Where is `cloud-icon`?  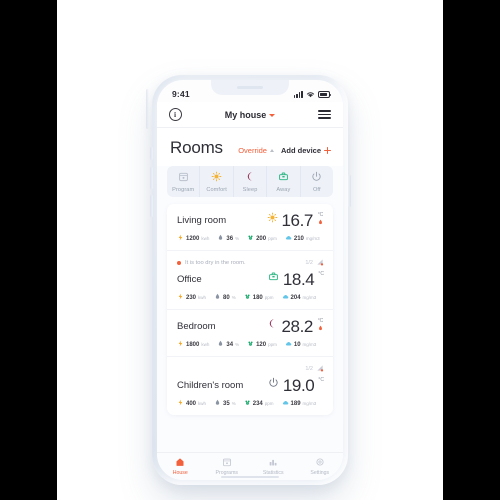 cloud-icon is located at coordinates (285, 297).